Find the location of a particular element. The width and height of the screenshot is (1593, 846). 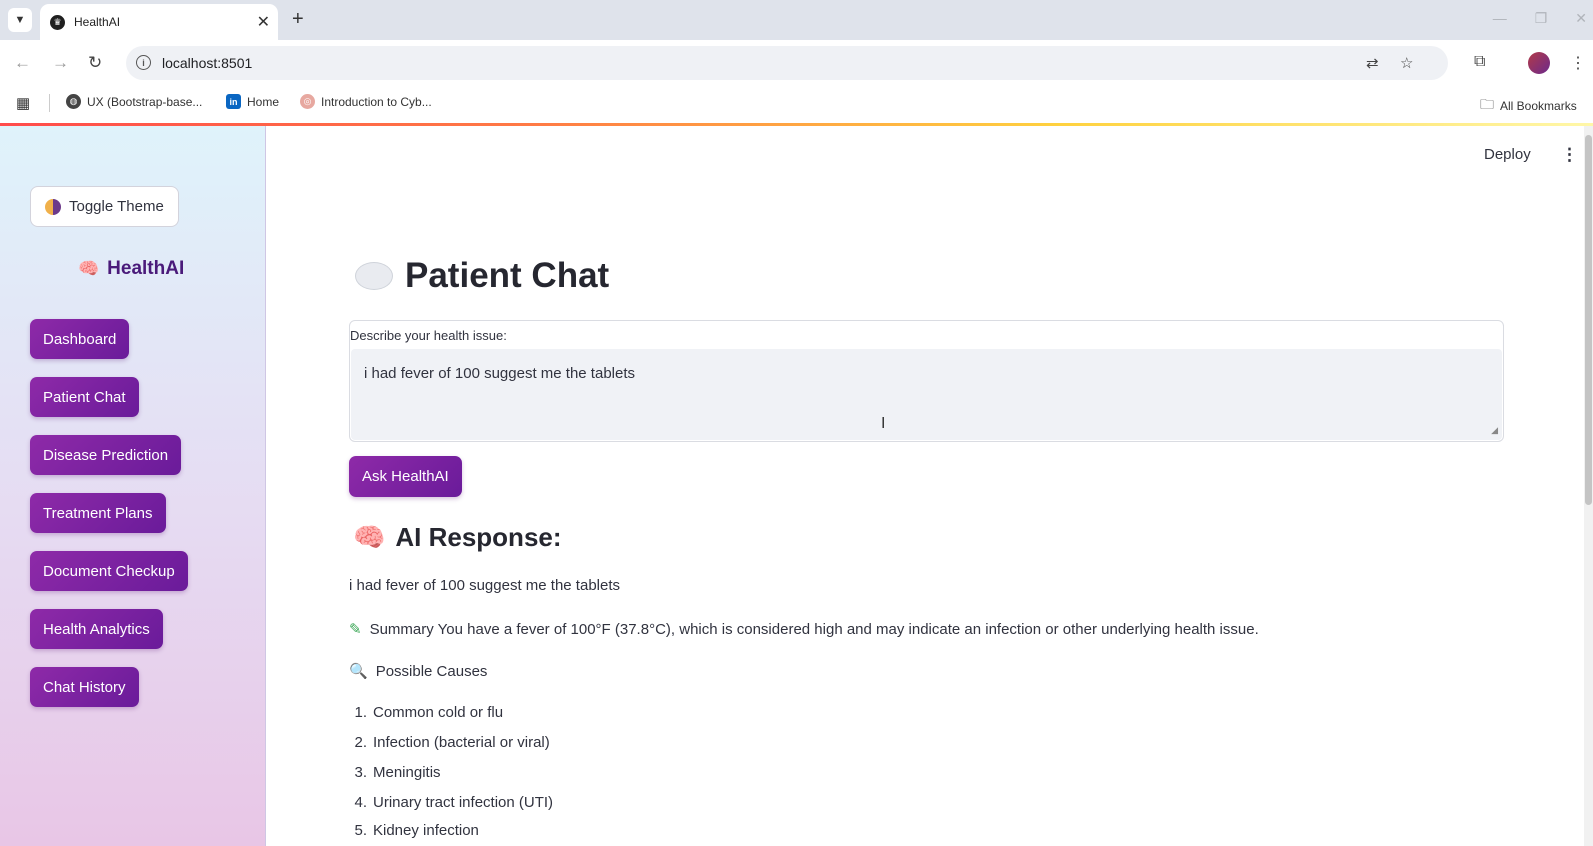

minimize-icon: — is located at coordinates (1500, 18).